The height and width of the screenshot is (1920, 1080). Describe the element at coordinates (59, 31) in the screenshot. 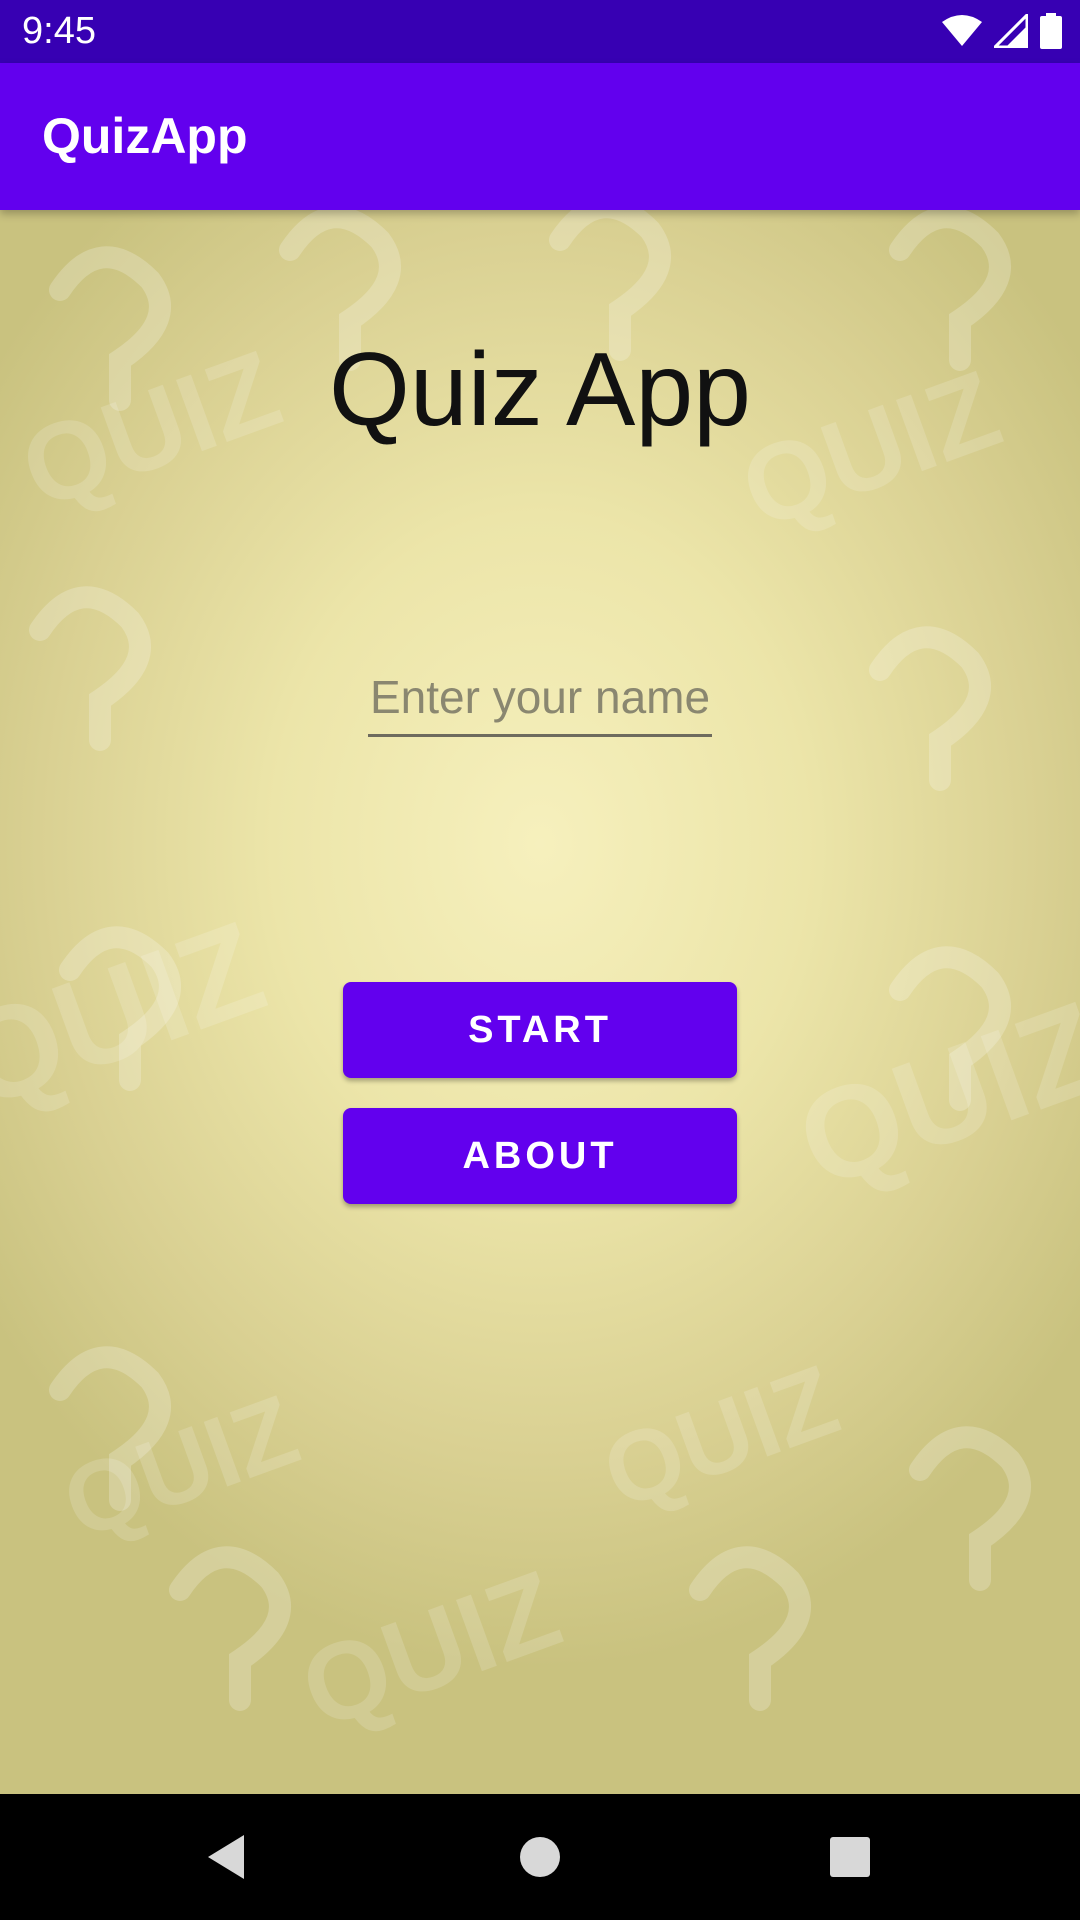

I see `status-time: 9:45` at that location.